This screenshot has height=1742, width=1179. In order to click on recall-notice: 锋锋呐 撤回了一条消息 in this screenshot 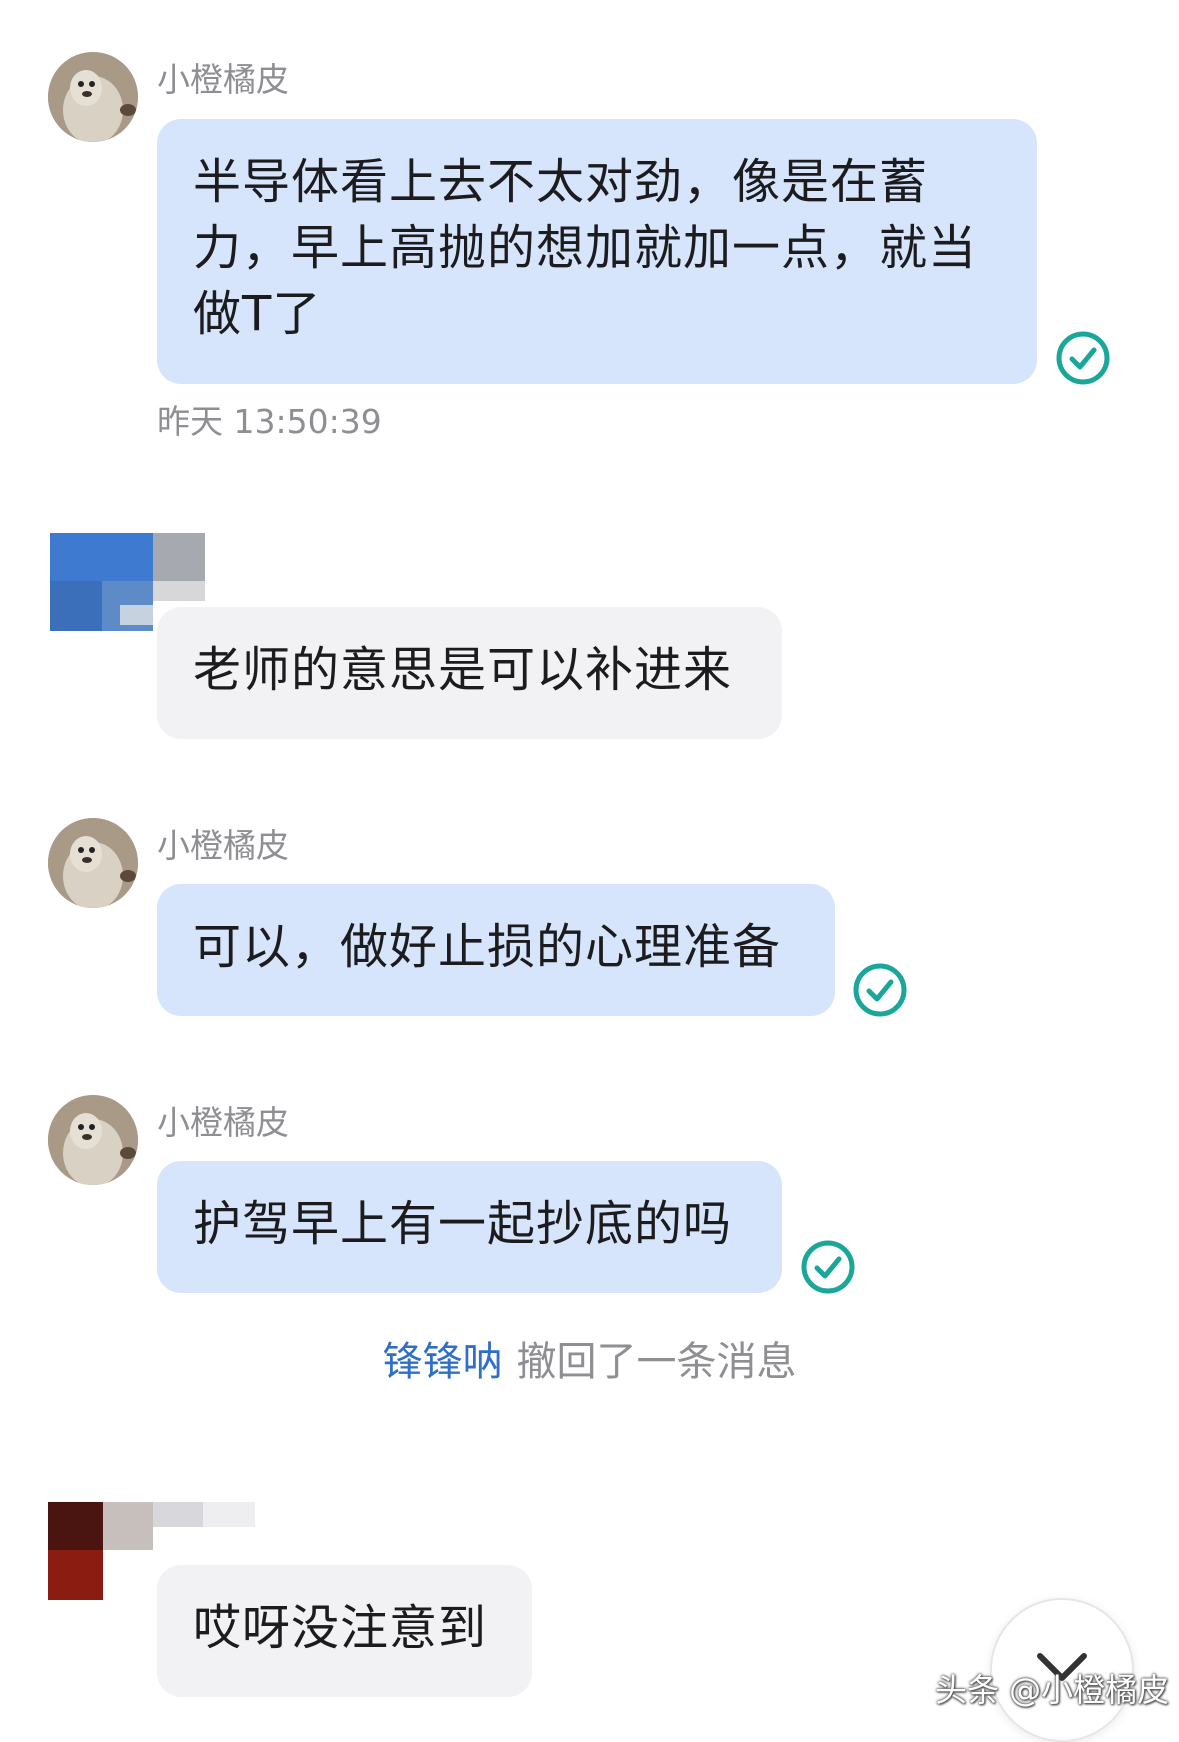, I will do `click(589, 1362)`.